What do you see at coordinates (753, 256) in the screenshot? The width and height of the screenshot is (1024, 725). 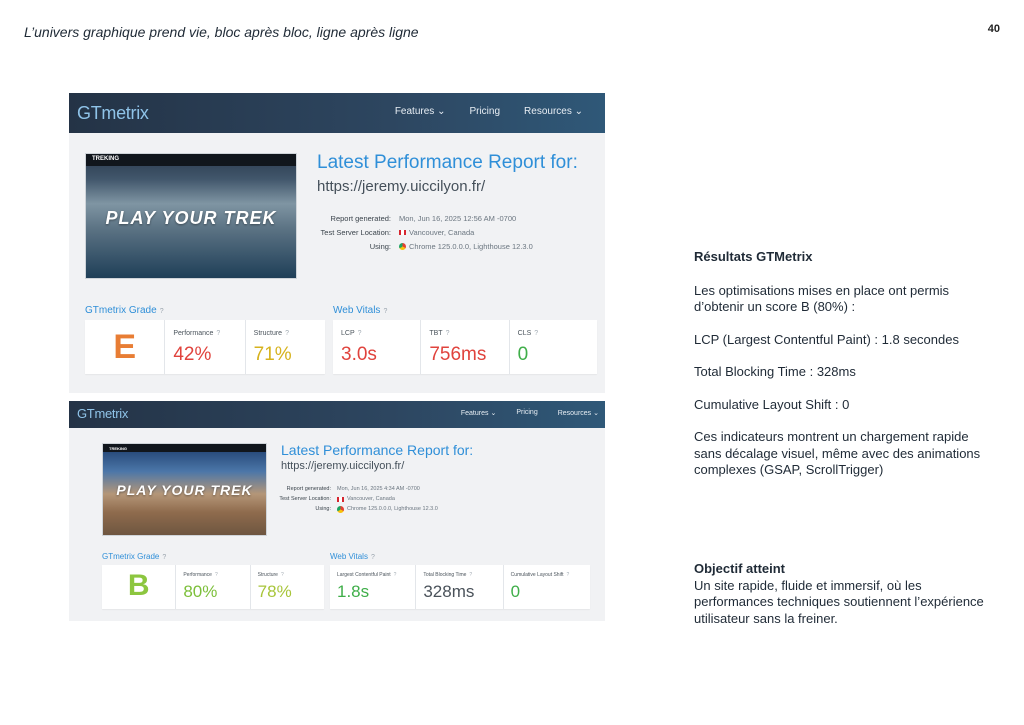 I see `results-heading: Résultats GTMetrix` at bounding box center [753, 256].